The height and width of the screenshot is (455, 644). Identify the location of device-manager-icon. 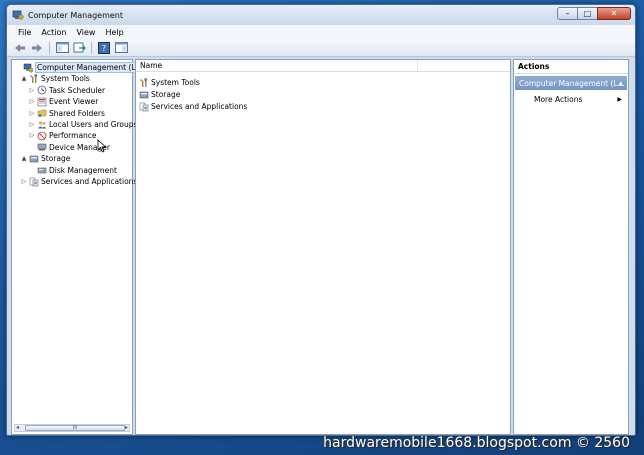
(41, 147).